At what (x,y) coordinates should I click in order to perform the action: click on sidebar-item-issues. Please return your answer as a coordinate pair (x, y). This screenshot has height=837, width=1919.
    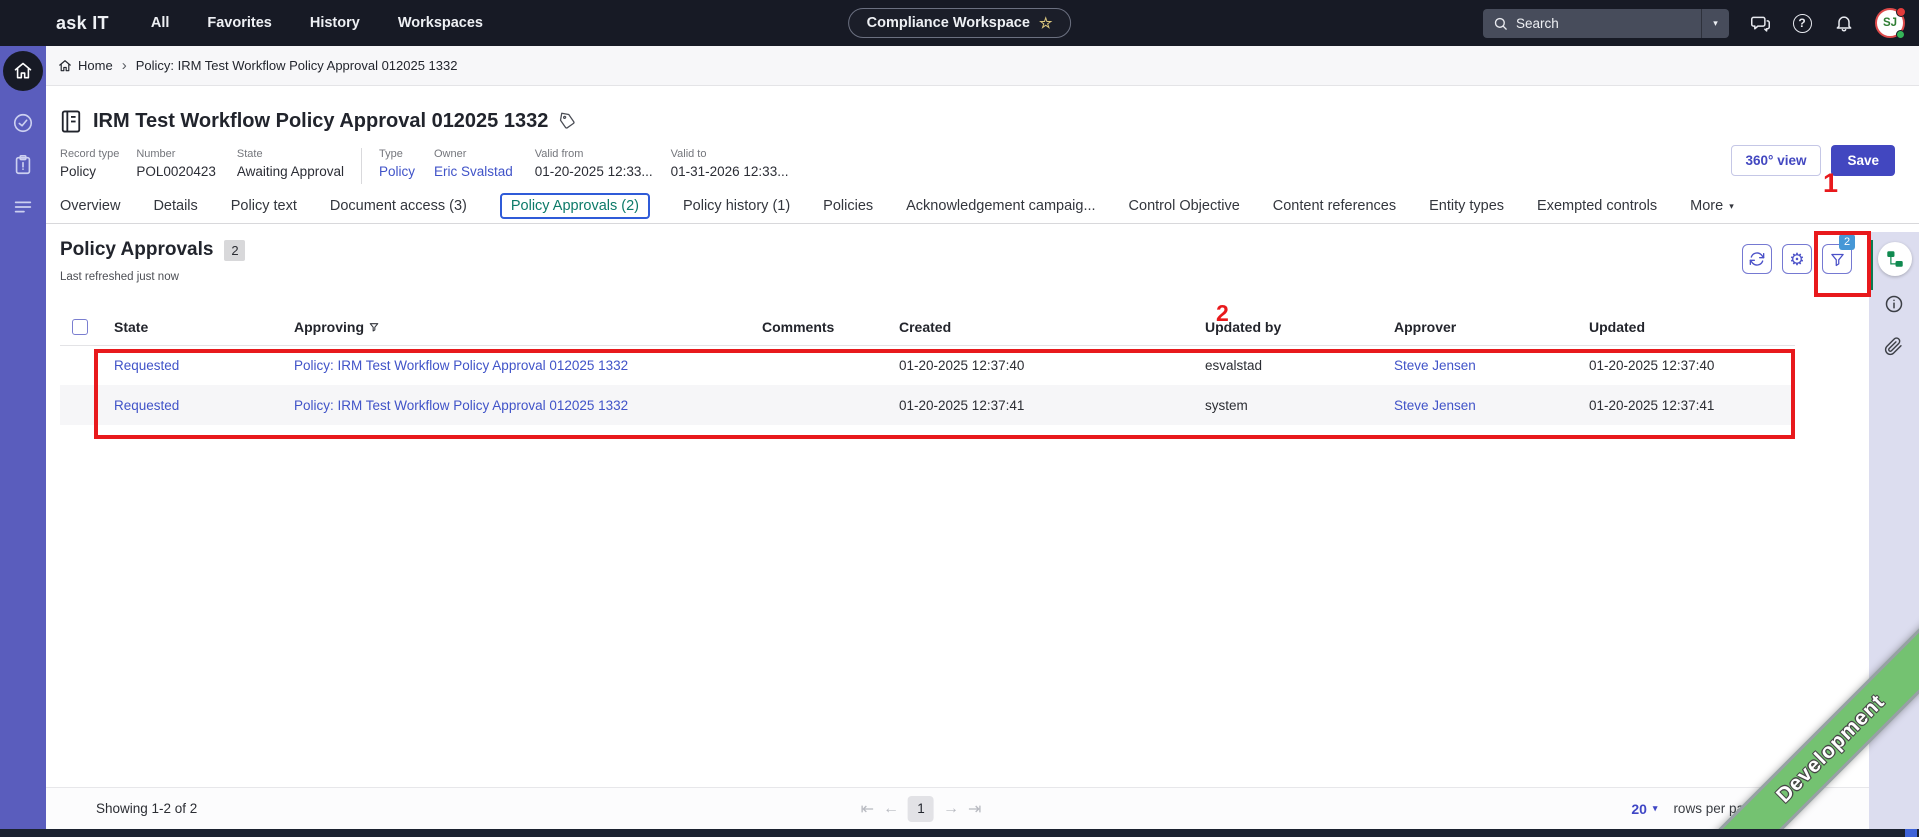
    Looking at the image, I should click on (23, 165).